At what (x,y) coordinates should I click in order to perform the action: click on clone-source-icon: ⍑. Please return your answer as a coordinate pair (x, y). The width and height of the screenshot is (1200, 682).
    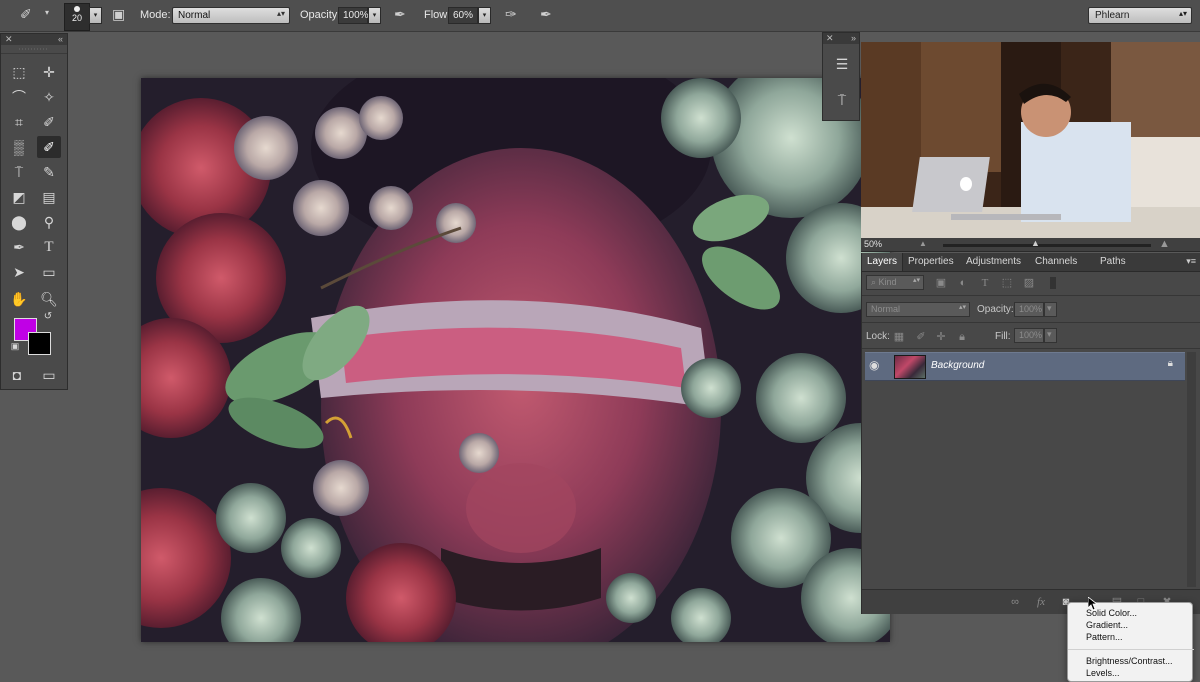
    Looking at the image, I should click on (842, 100).